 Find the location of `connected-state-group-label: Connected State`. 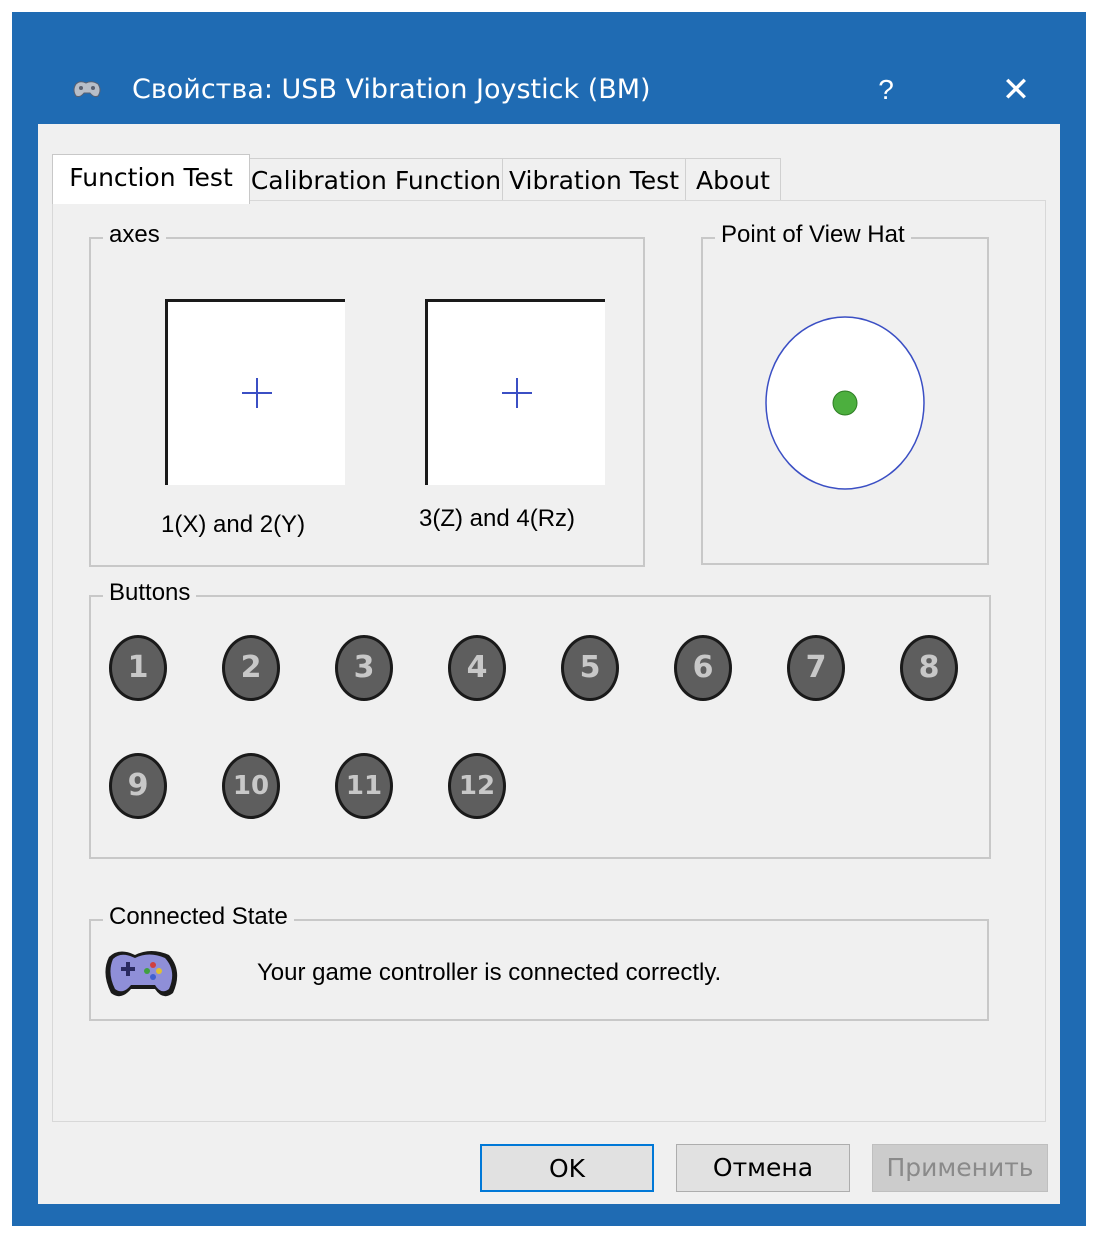

connected-state-group-label: Connected State is located at coordinates (198, 917).